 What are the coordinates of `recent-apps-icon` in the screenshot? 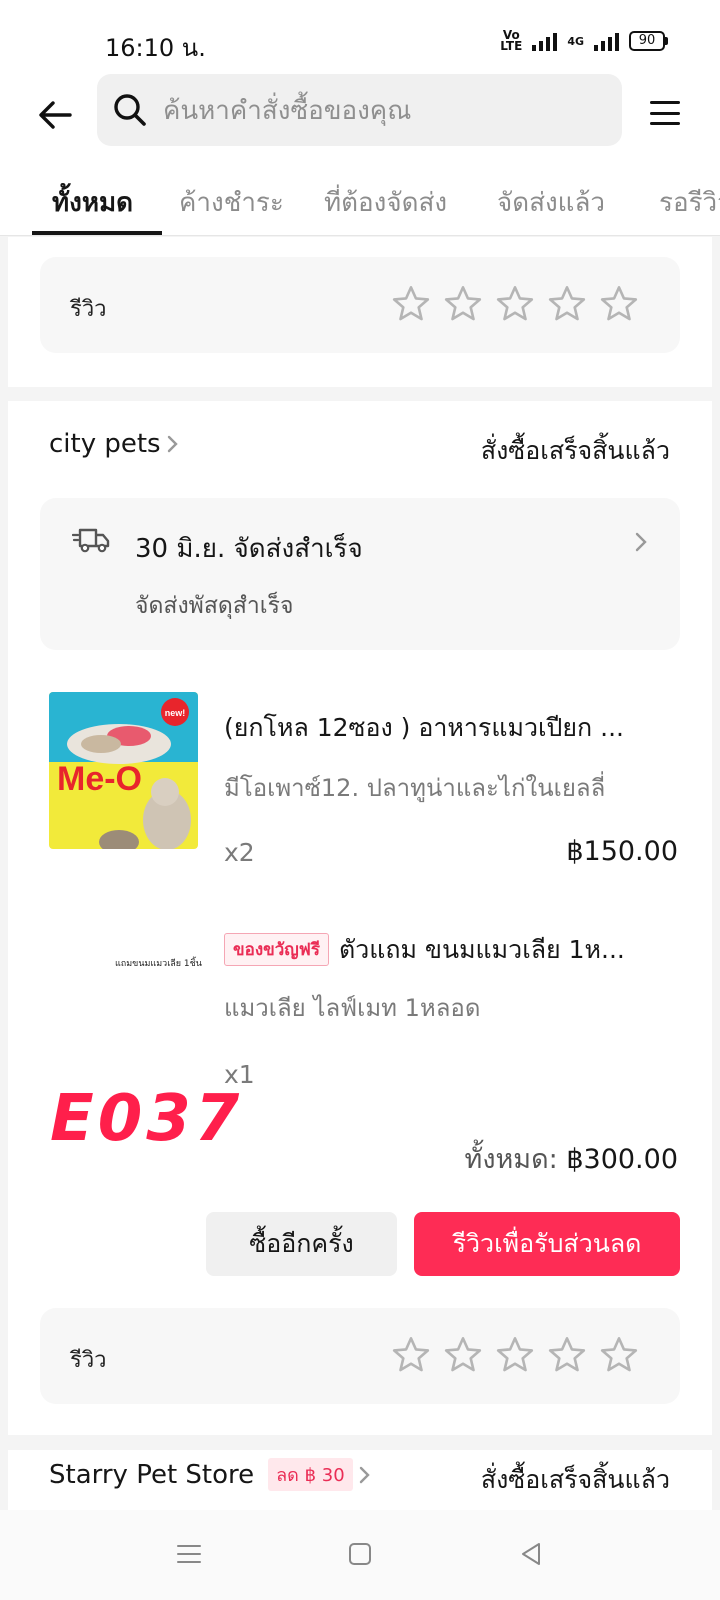 It's located at (189, 1554).